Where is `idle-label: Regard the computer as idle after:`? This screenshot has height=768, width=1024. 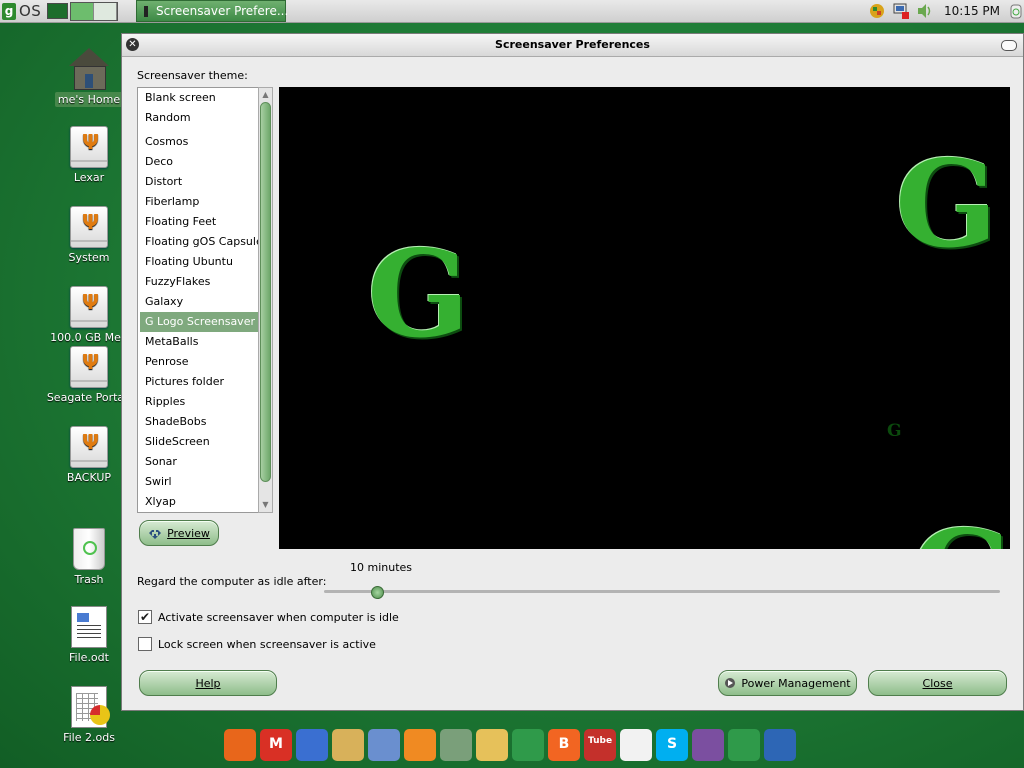
idle-label: Regard the computer as idle after: is located at coordinates (232, 581).